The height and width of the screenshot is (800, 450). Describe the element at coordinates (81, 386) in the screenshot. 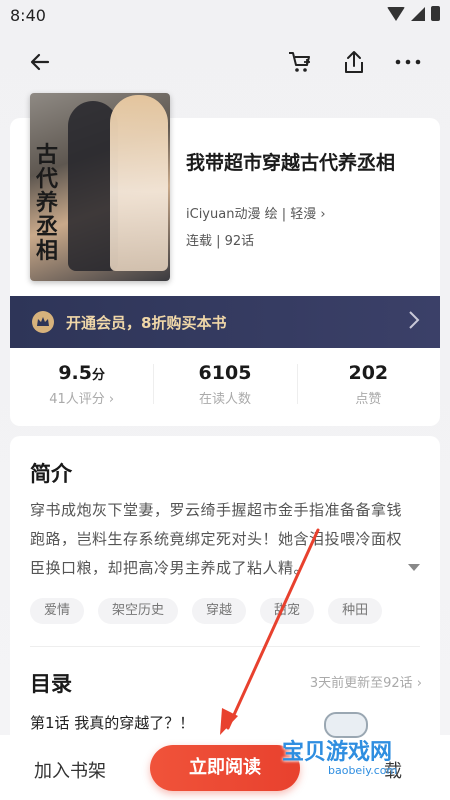

I see `rating-stat: 9.5分 41人评分 ›` at that location.